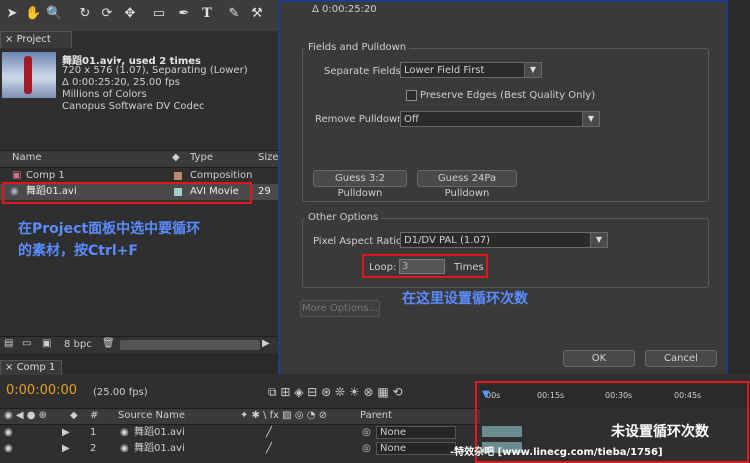 The image size is (750, 463). What do you see at coordinates (364, 71) in the screenshot?
I see `separate-fields-label: Separate Fields:` at bounding box center [364, 71].